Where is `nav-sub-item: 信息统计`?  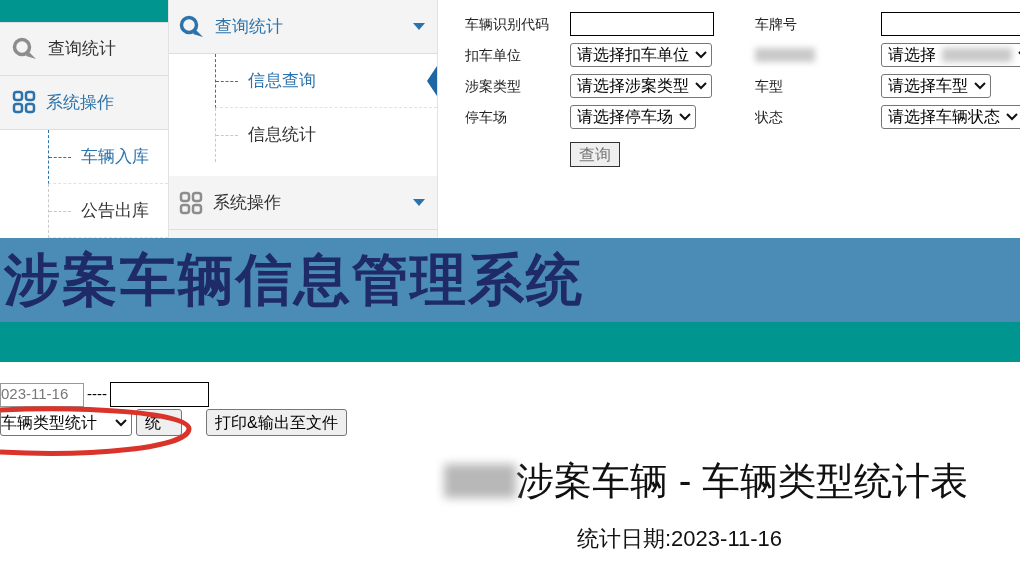 nav-sub-item: 信息统计 is located at coordinates (326, 135).